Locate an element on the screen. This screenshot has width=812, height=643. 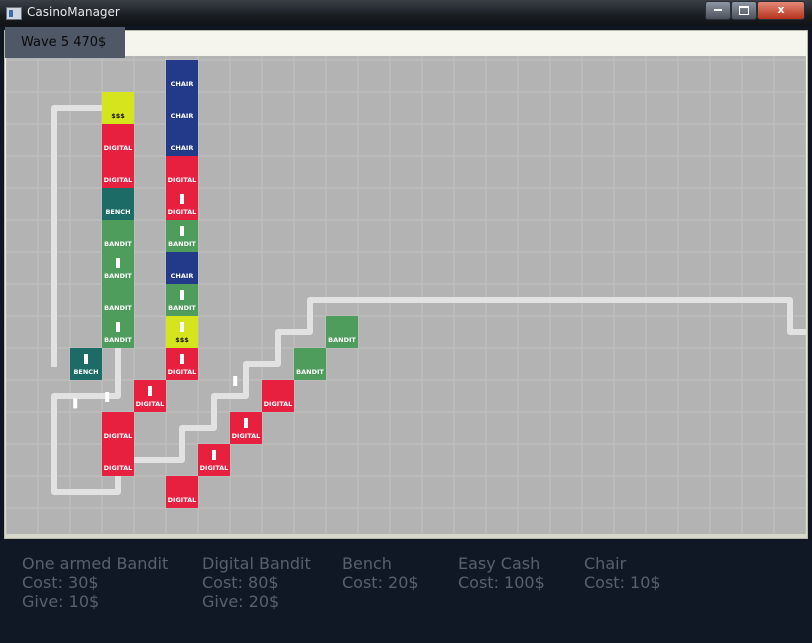
legend-item-one-armed-bandit: One armed Bandit Cost: 30$ Give: 10$ is located at coordinates (95, 582).